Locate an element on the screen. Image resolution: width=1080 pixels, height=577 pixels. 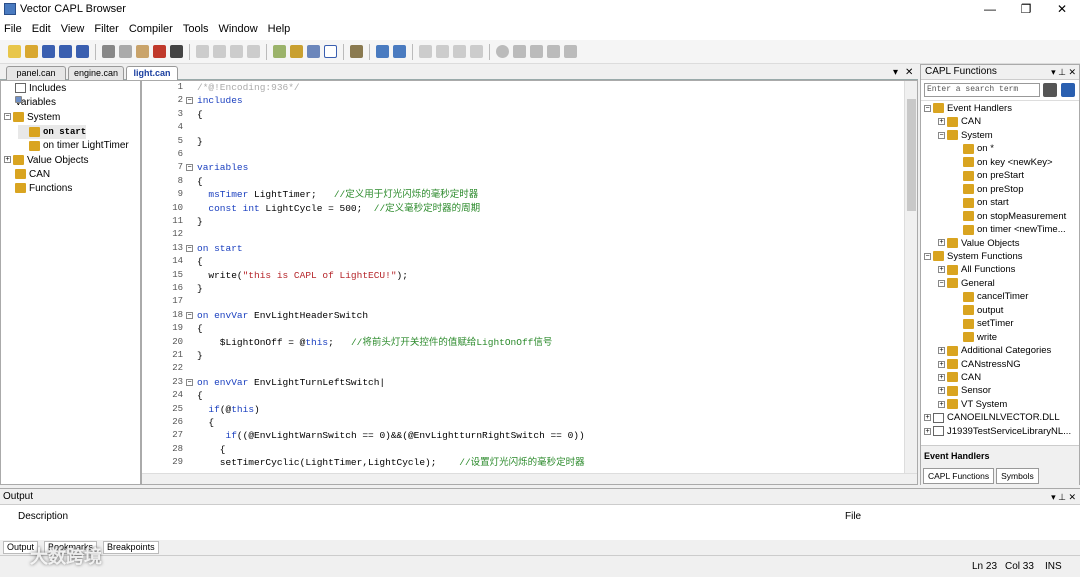
tab-close-icon: ✕ is located at coordinates (909, 72).